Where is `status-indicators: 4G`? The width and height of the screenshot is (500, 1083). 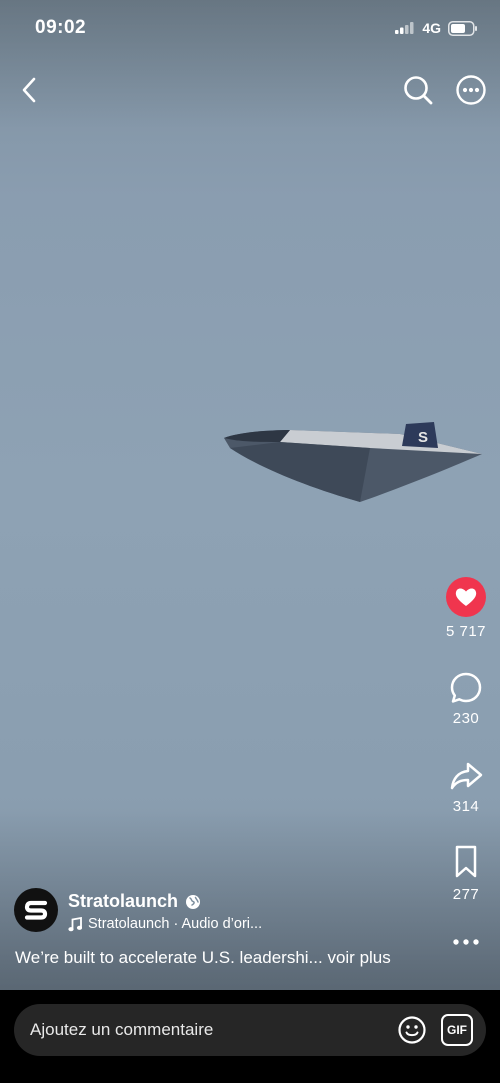 status-indicators: 4G is located at coordinates (436, 28).